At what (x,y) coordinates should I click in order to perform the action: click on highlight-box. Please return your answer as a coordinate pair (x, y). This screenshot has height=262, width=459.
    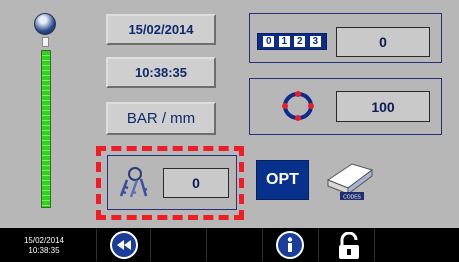
    Looking at the image, I should click on (170, 183).